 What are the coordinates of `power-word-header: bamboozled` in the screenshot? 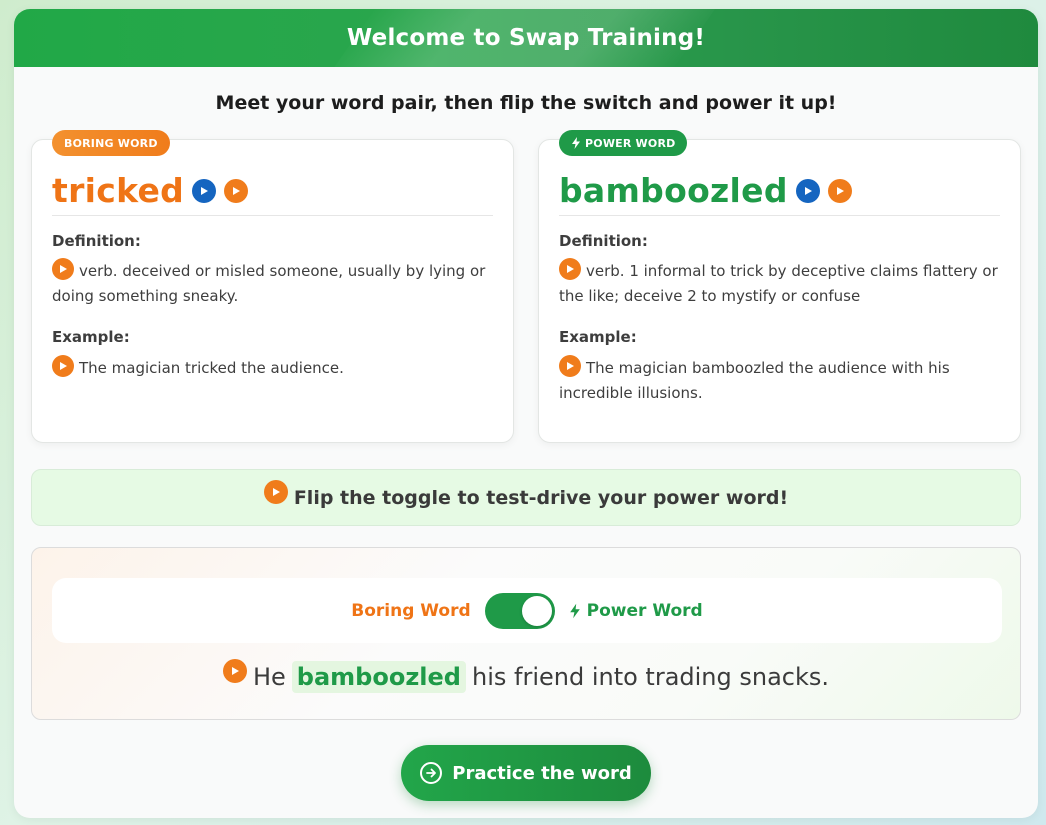 It's located at (779, 191).